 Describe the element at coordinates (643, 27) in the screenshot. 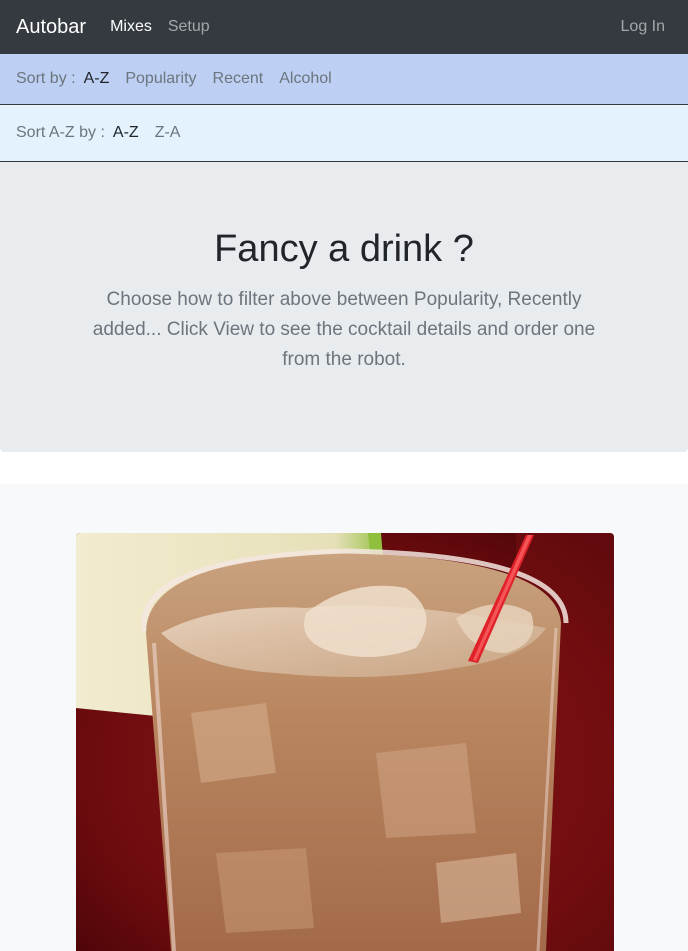

I see `login-link: Log In` at that location.